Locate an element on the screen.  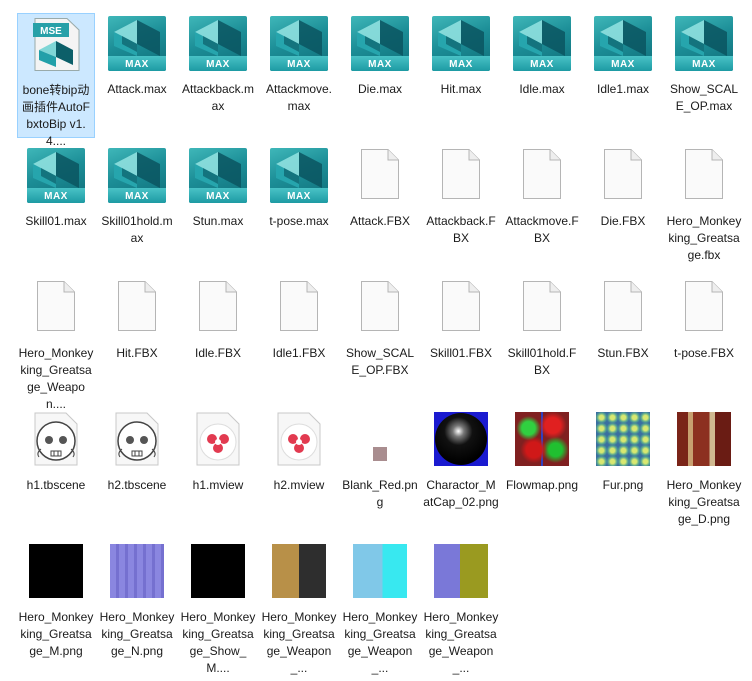
file-item: h1.mview is located at coordinates (218, 471).